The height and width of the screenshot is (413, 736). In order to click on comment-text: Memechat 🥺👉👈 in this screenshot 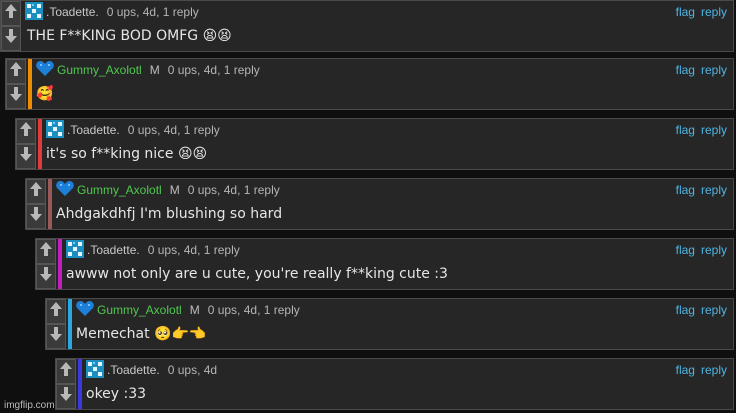, I will do `click(141, 334)`.